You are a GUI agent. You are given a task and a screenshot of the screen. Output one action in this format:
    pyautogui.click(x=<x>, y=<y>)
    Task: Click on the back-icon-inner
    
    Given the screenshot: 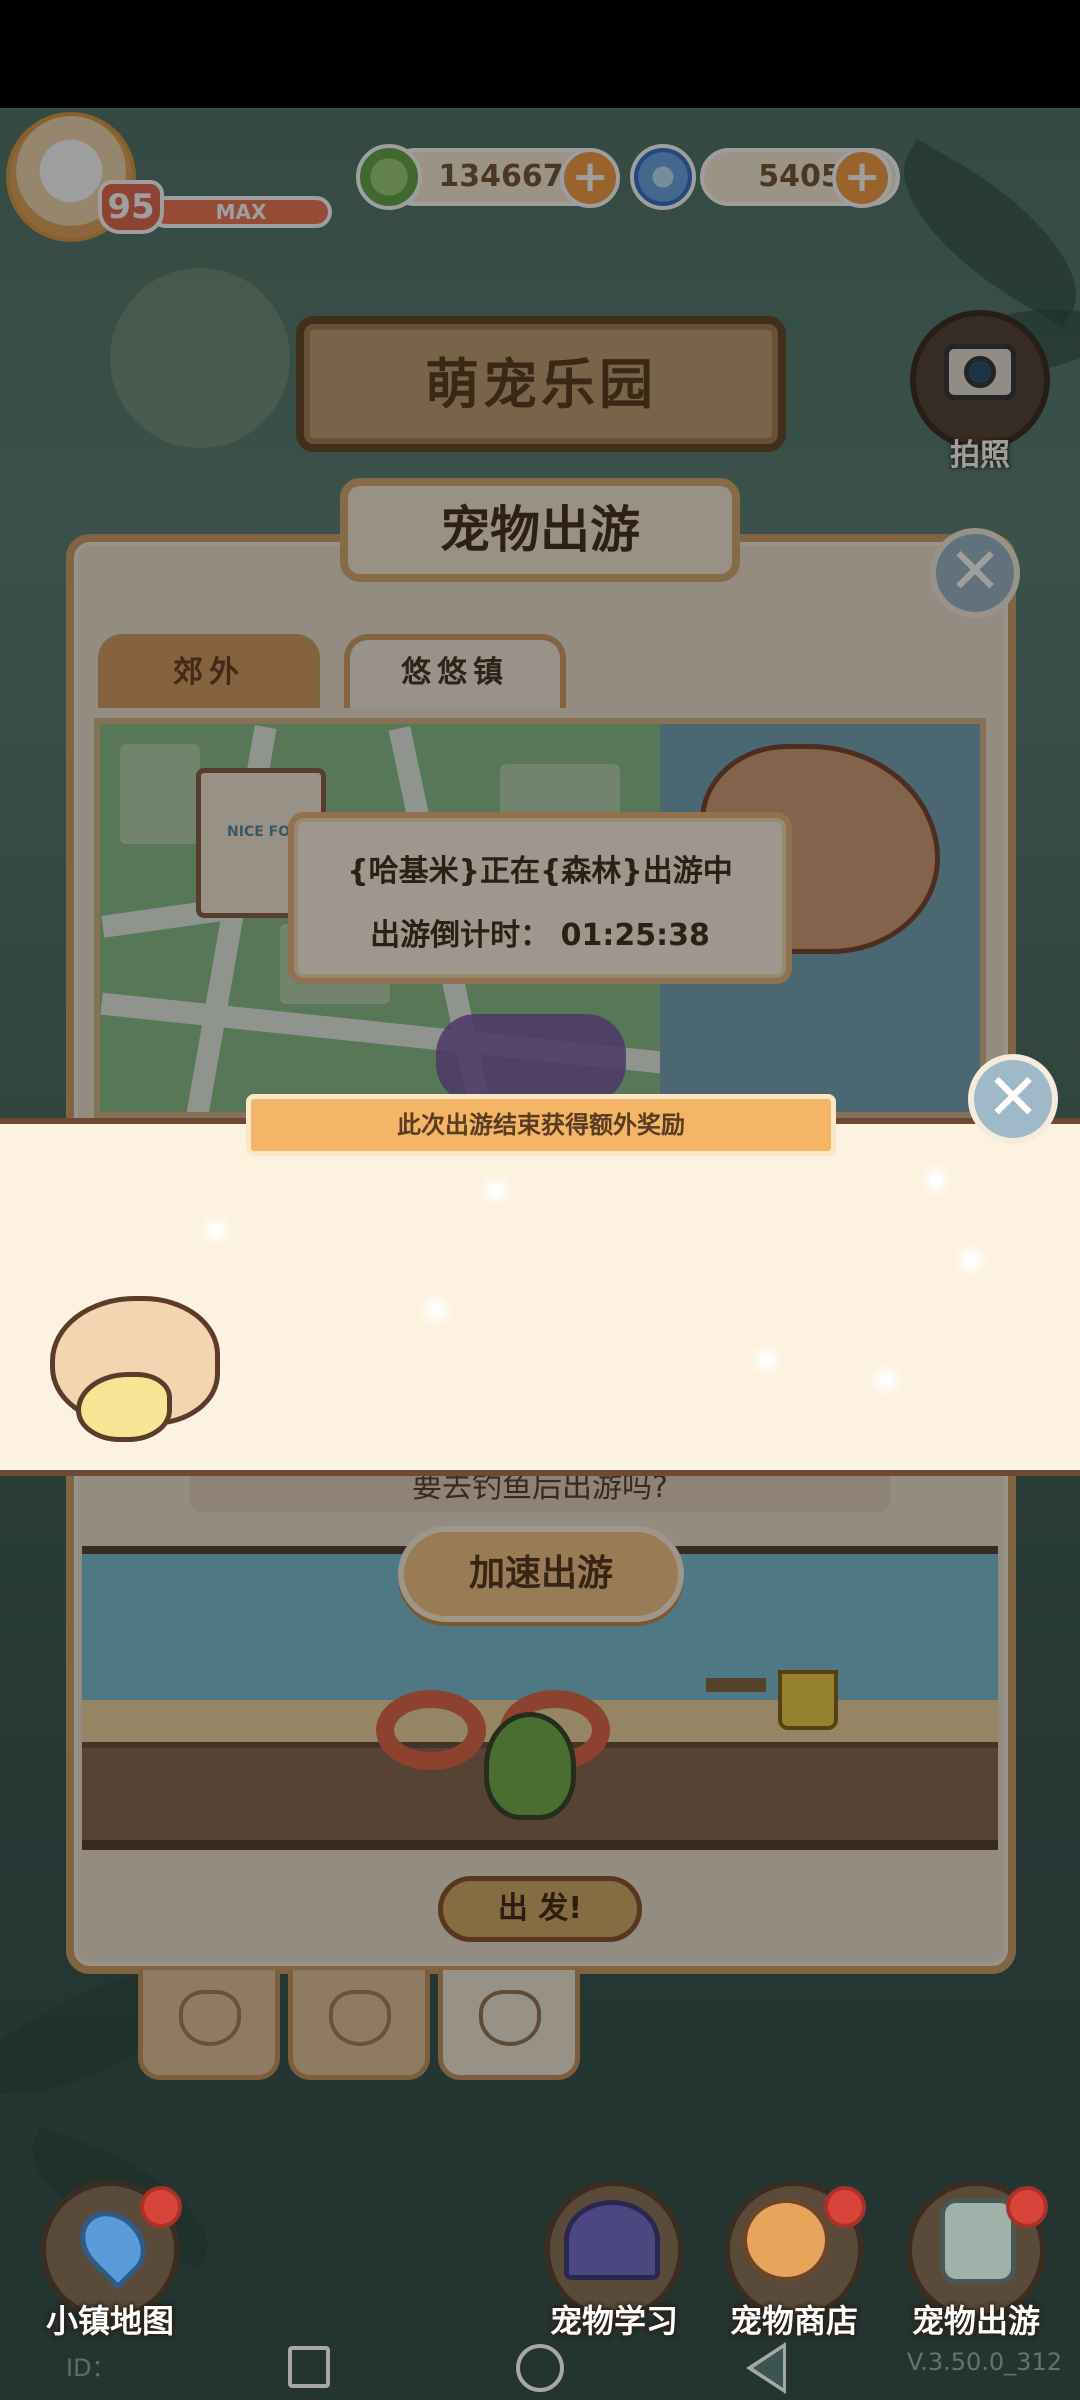 What is the action you would take?
    pyautogui.click(x=768, y=2368)
    